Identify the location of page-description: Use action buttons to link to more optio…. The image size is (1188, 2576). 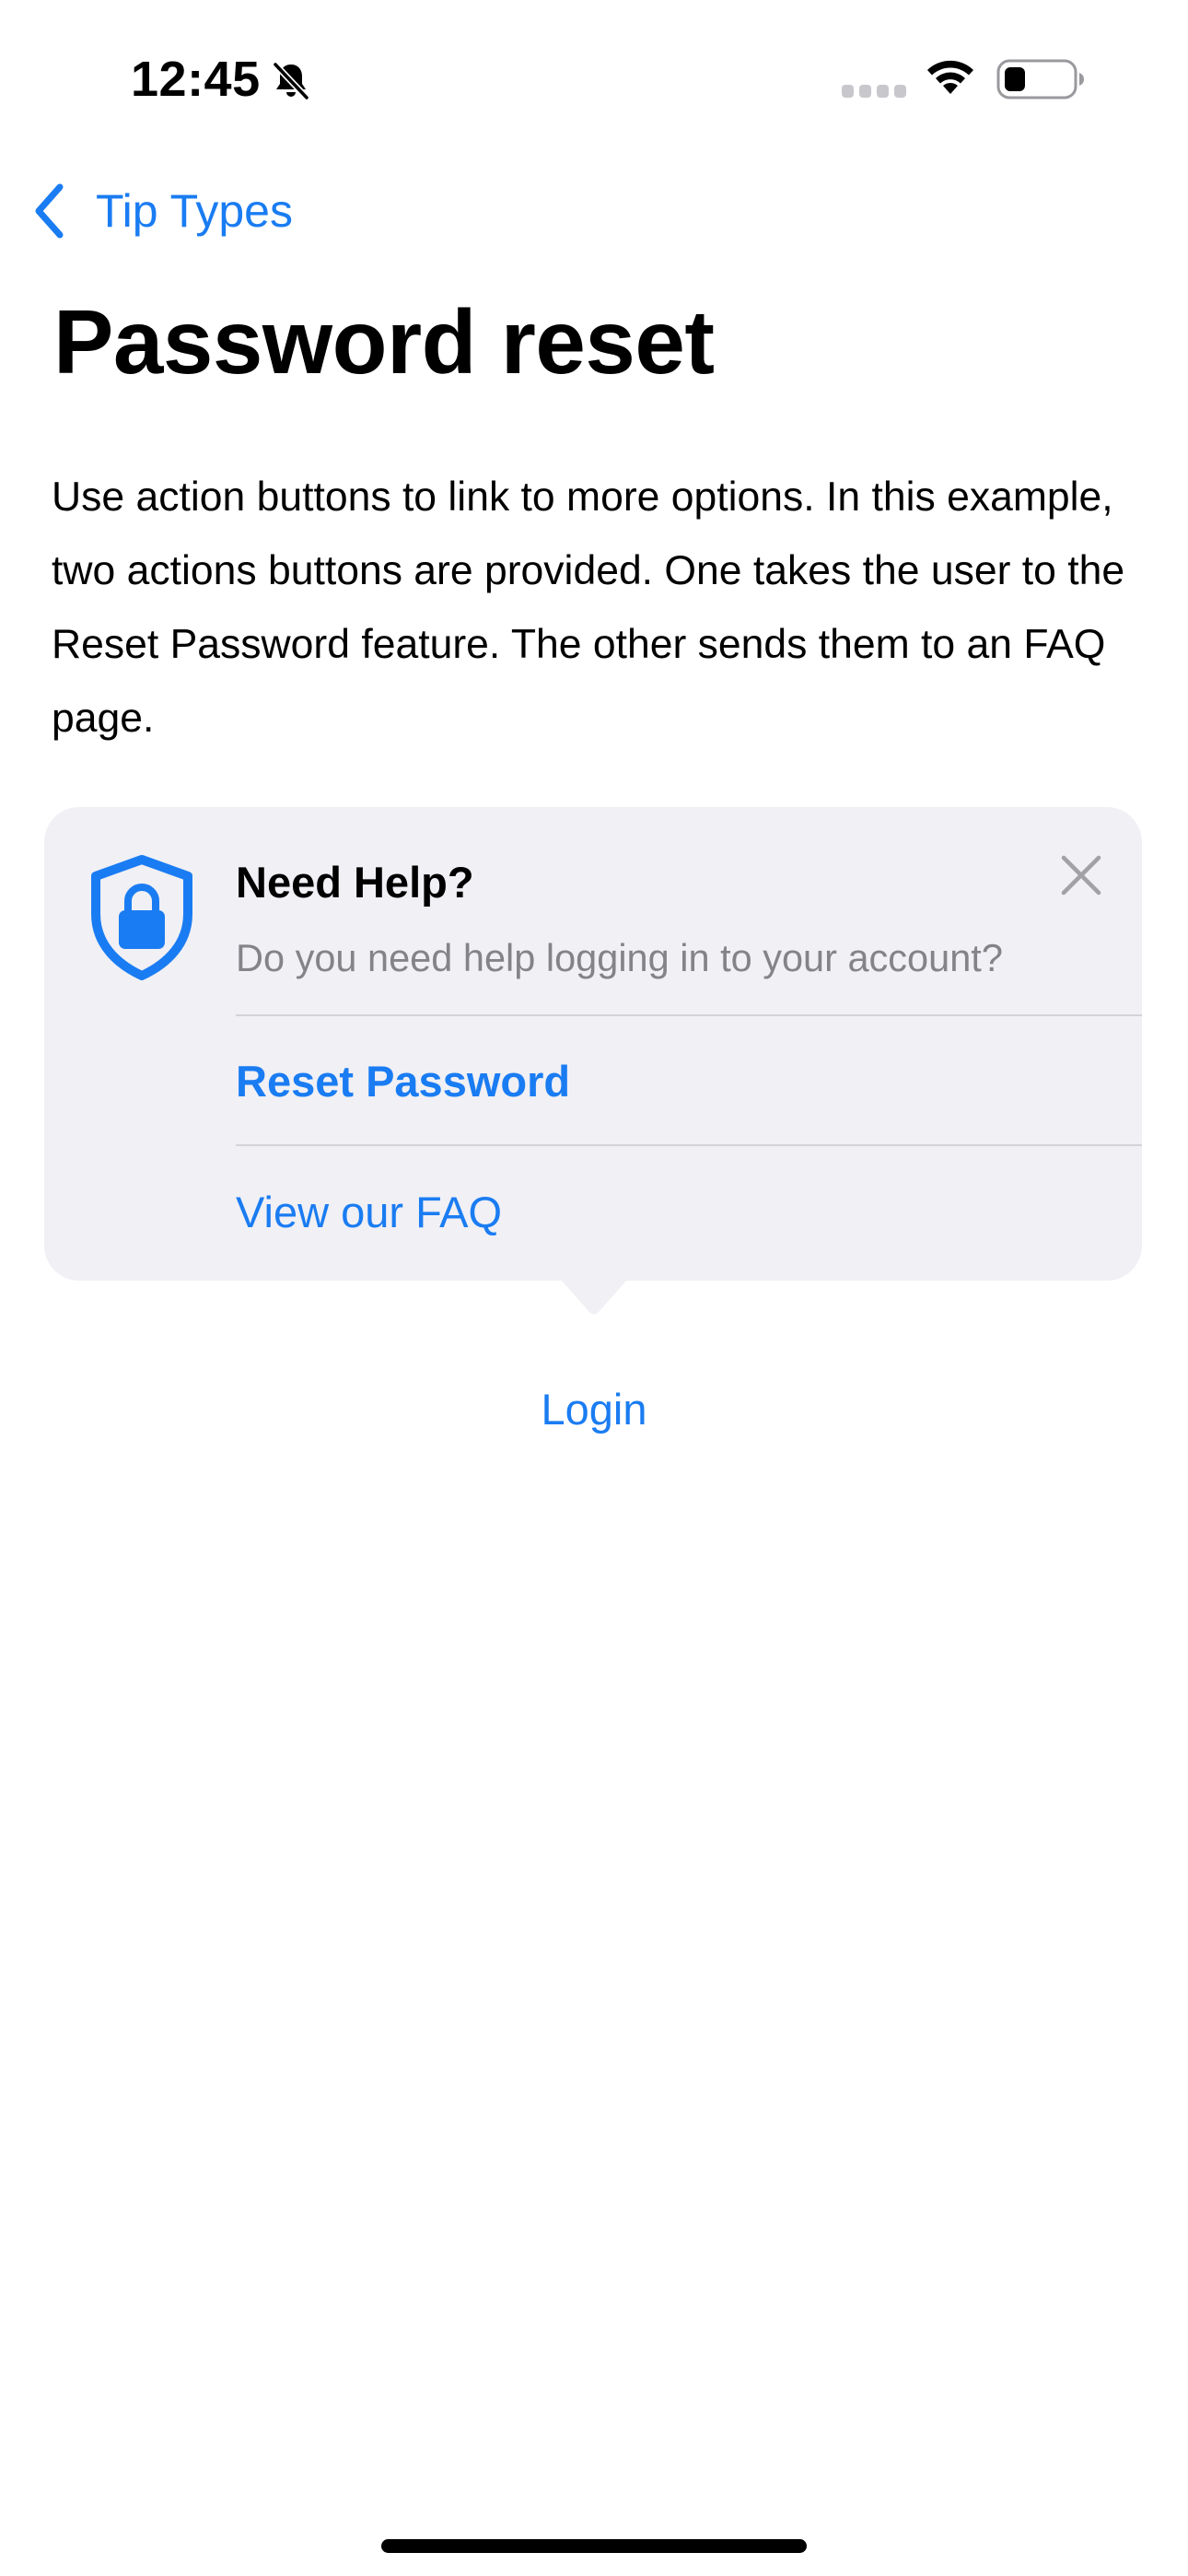
(588, 607).